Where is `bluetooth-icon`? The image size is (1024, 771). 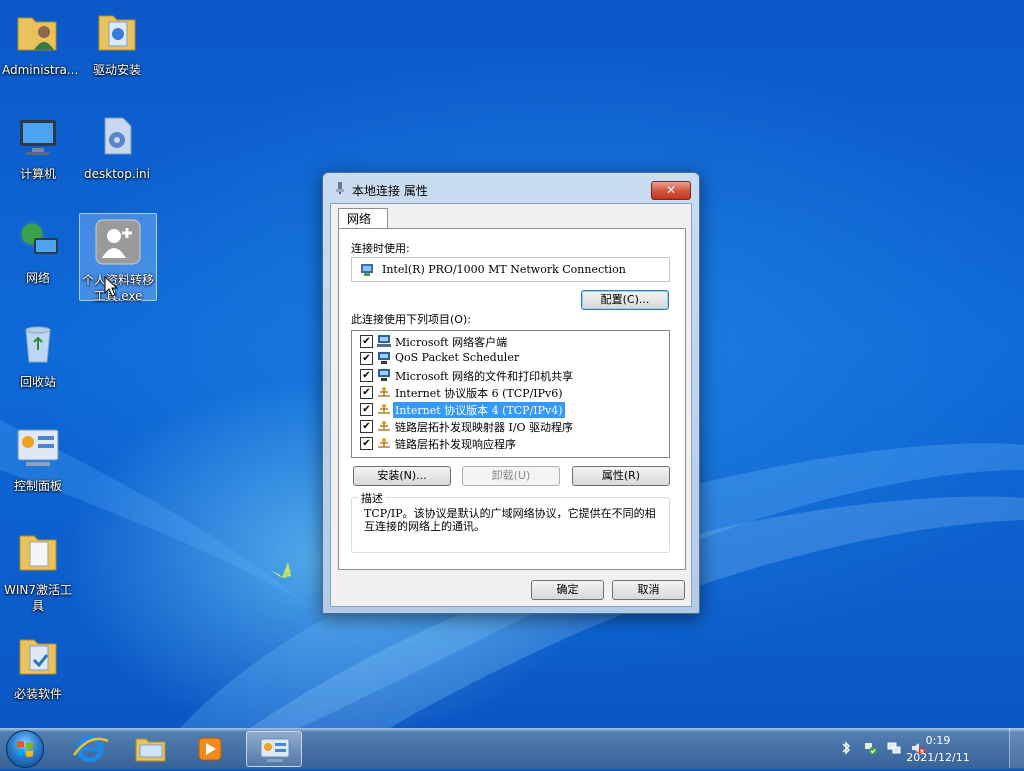
bluetooth-icon is located at coordinates (846, 748).